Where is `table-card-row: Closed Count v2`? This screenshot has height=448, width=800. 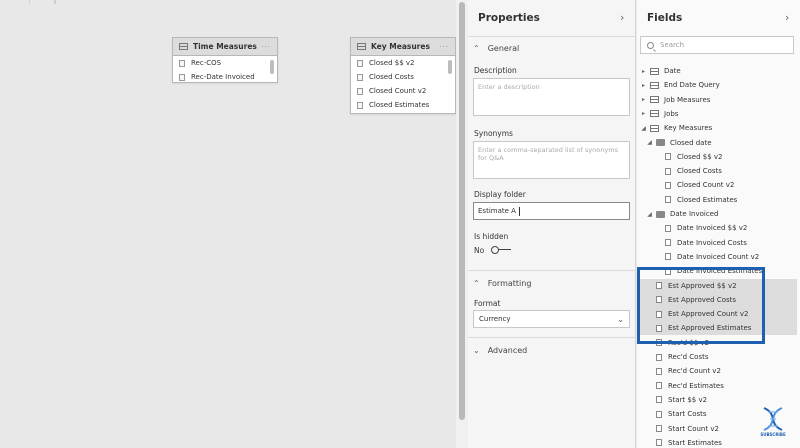 table-card-row: Closed Count v2 is located at coordinates (403, 91).